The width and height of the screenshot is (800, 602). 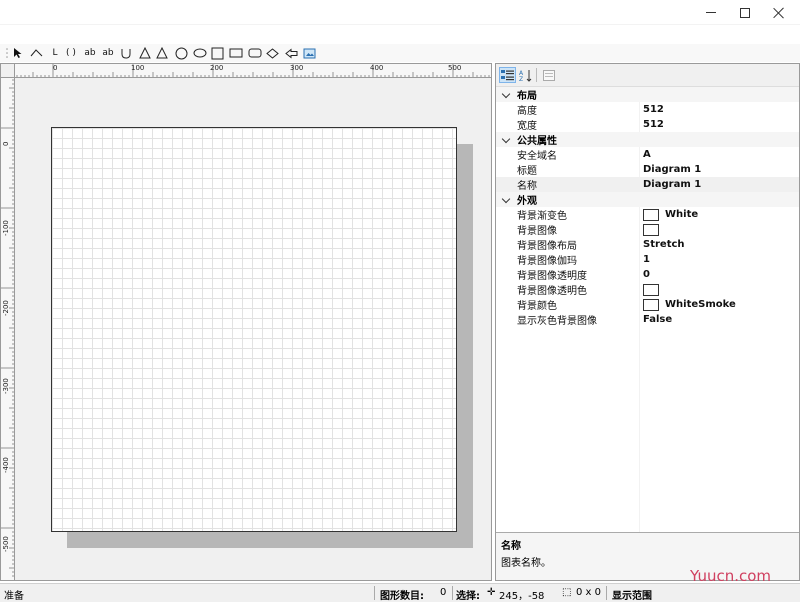 What do you see at coordinates (647, 139) in the screenshot?
I see `category-common: 公共属性` at bounding box center [647, 139].